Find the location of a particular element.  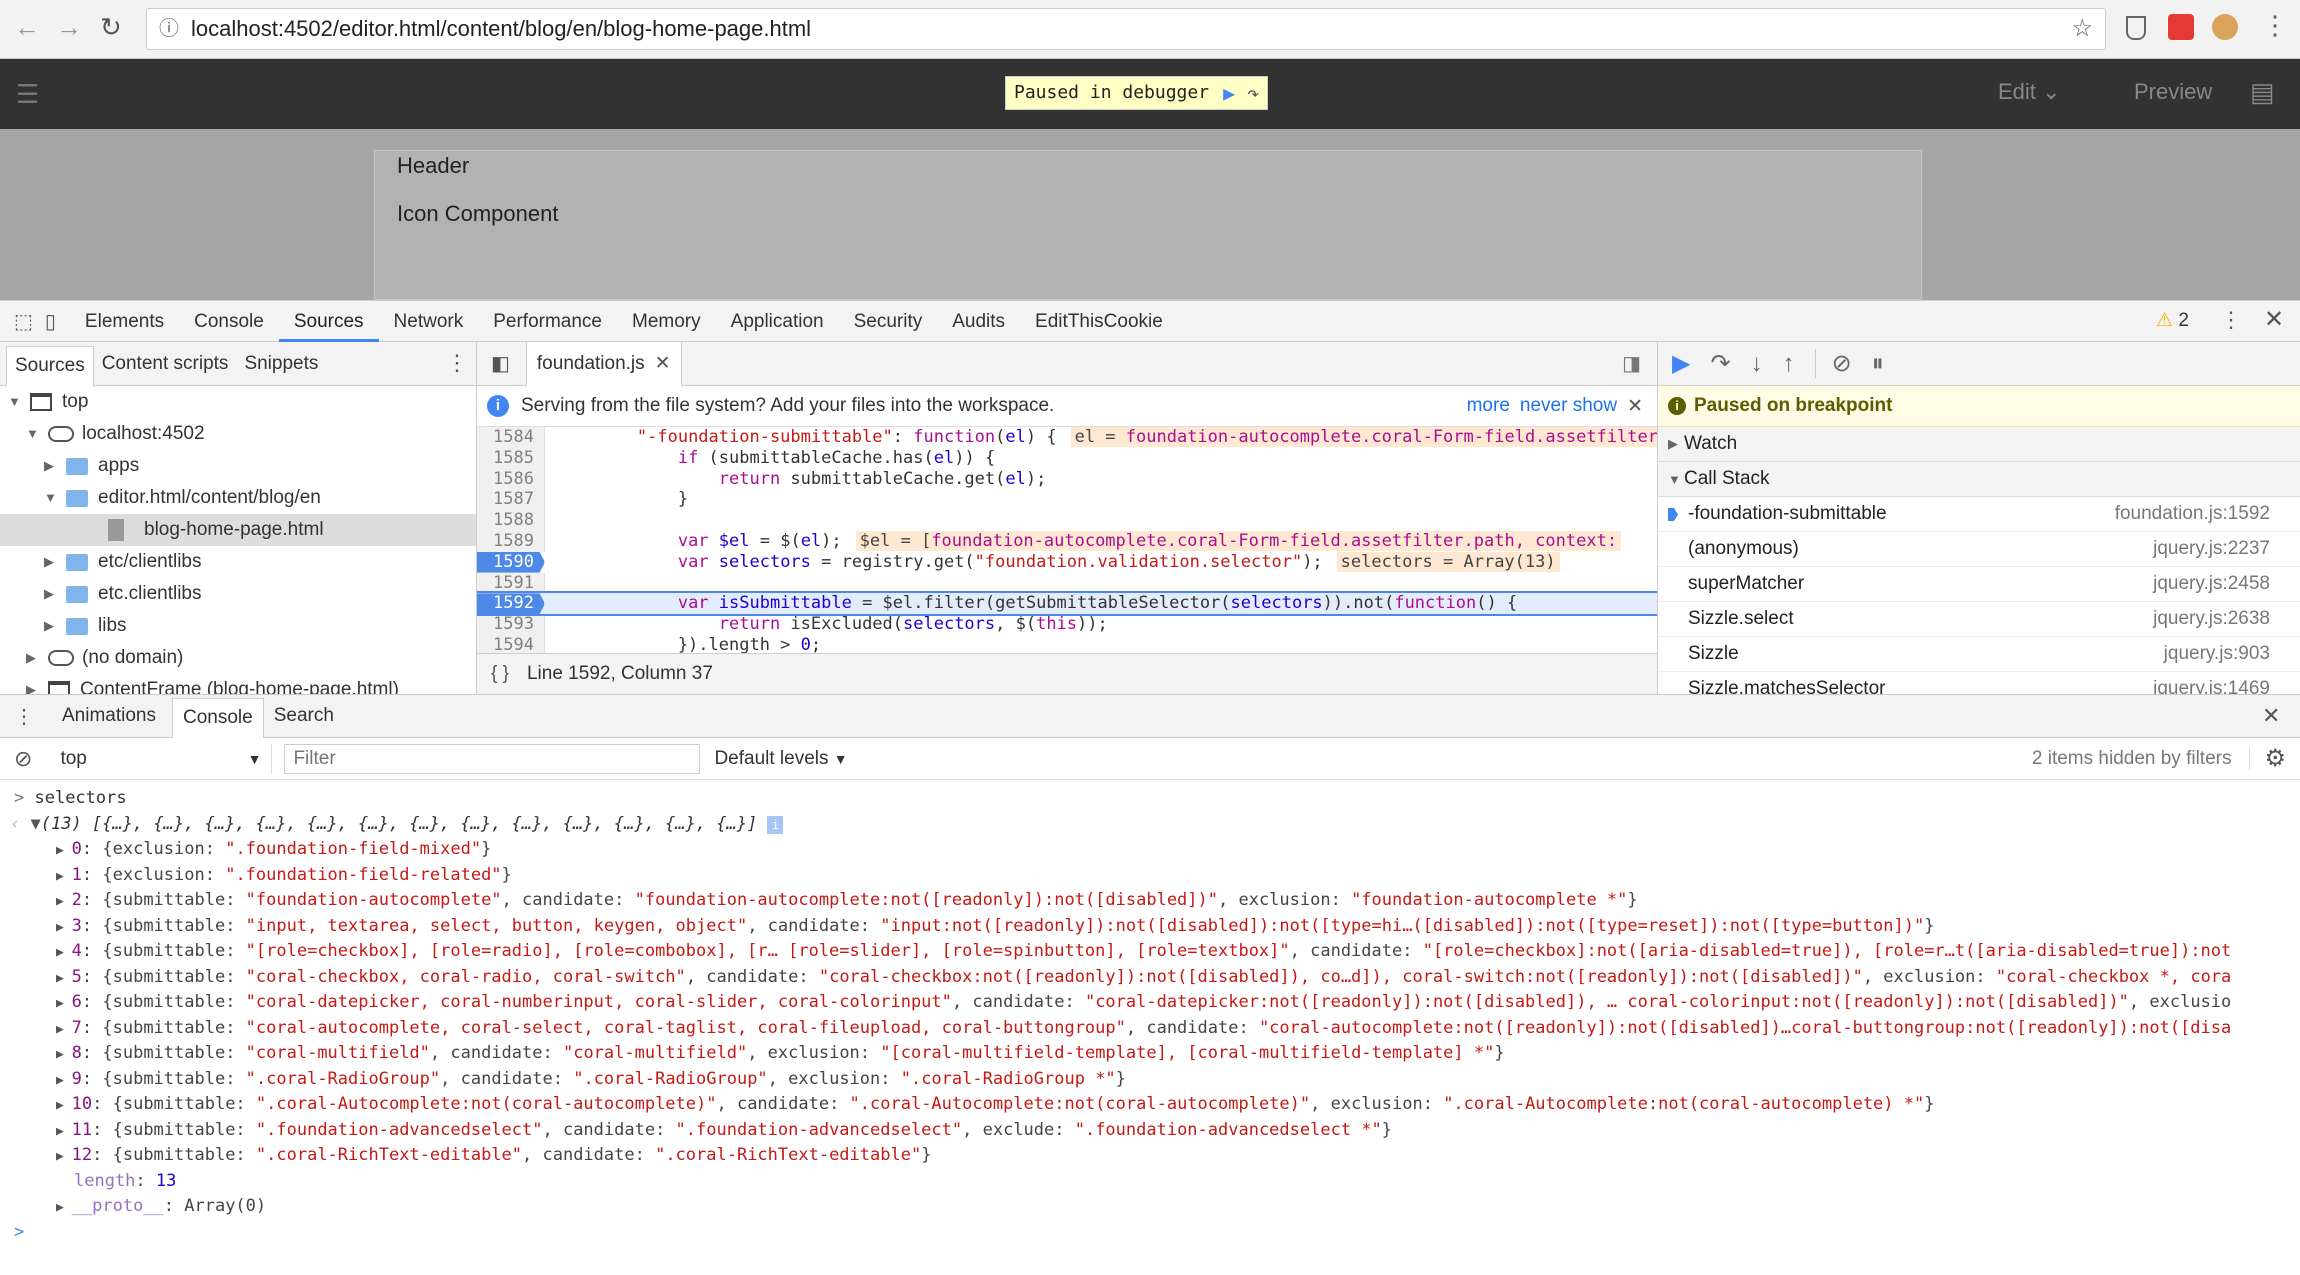

line-number: 1588 is located at coordinates (511, 520).